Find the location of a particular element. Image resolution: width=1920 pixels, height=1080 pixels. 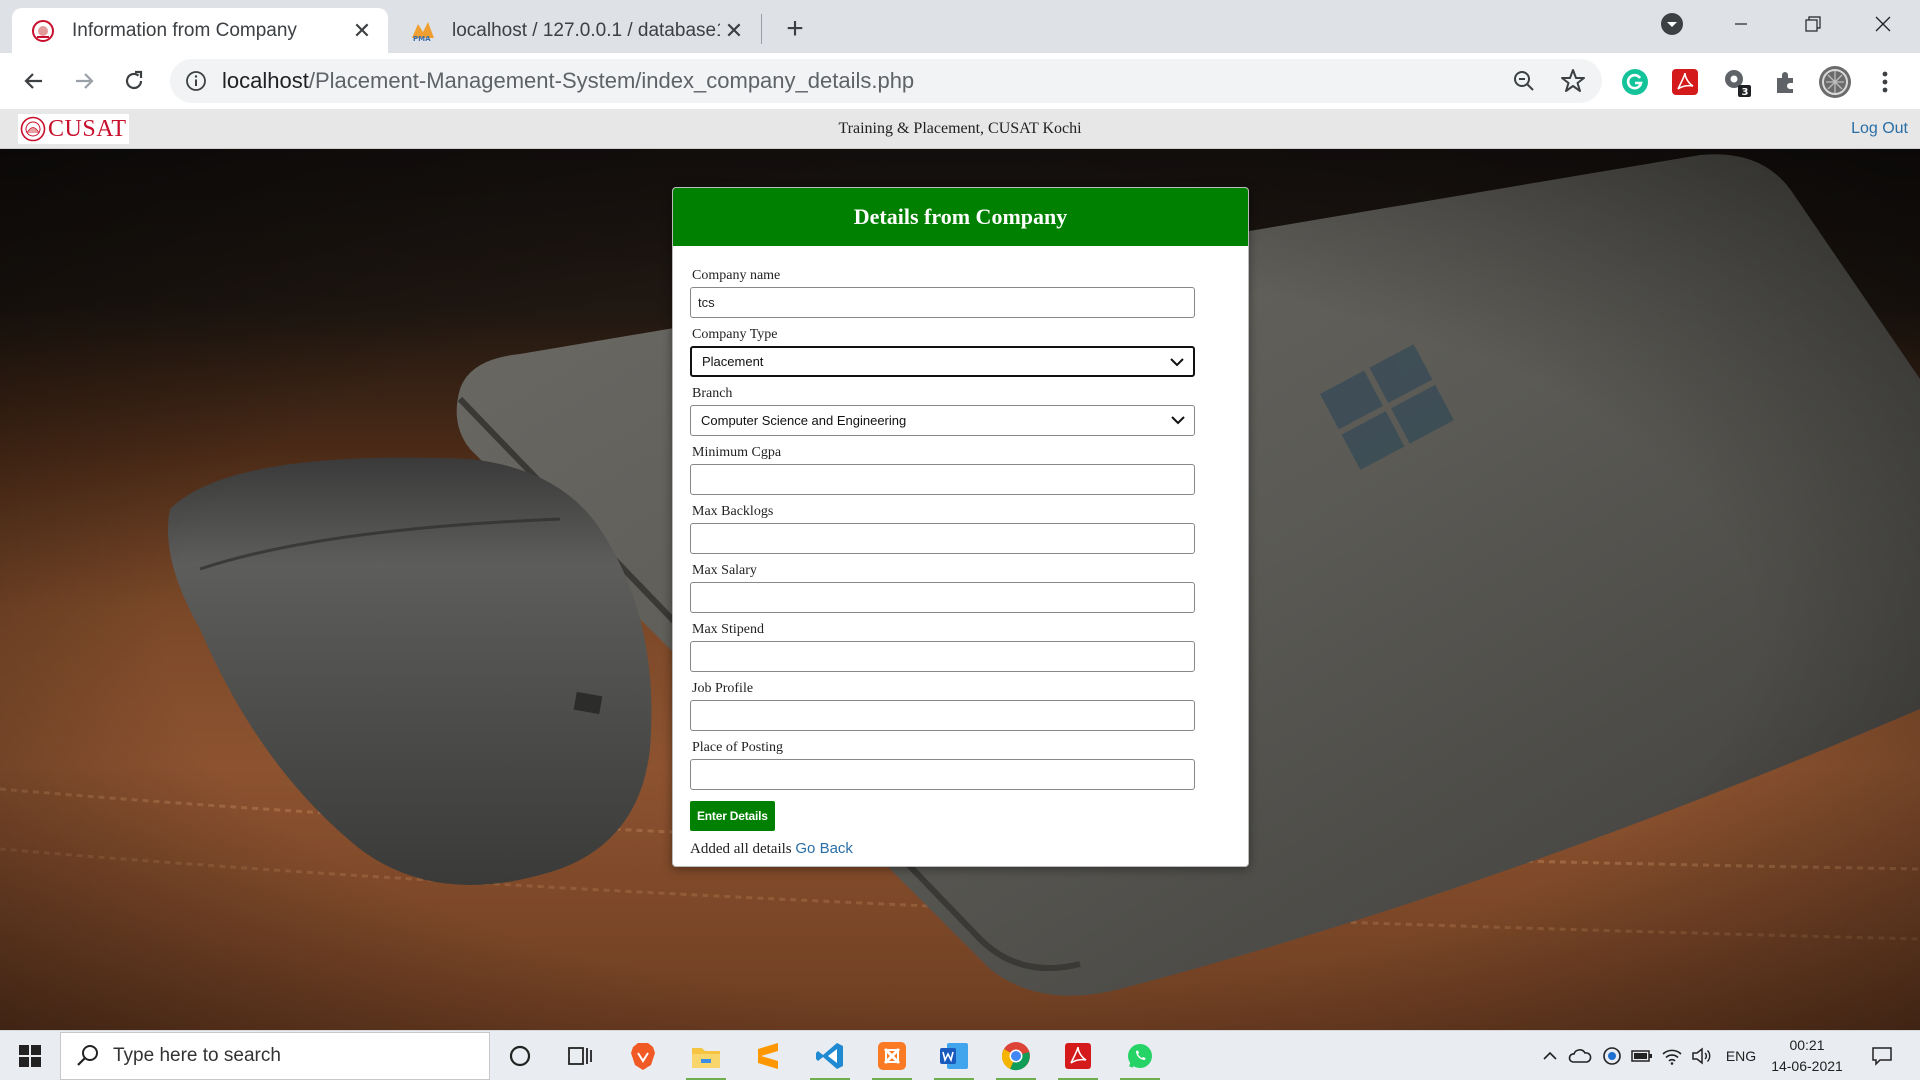

chrome-icon is located at coordinates (1016, 1058).